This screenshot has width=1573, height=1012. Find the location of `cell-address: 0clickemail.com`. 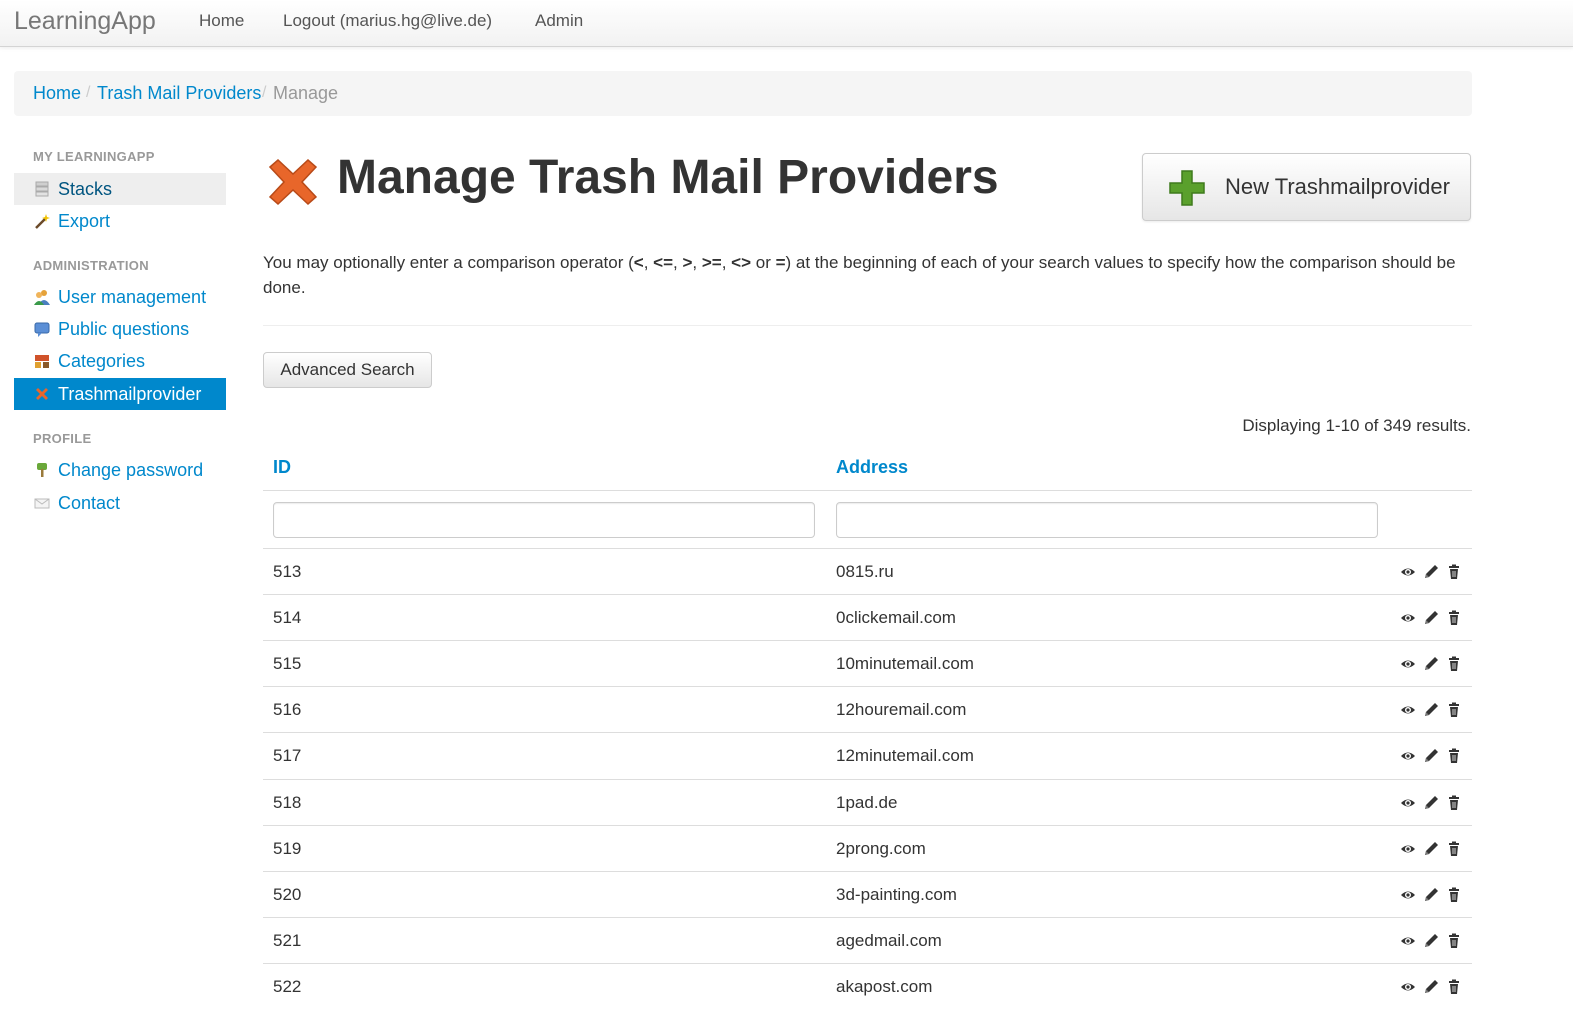

cell-address: 0clickemail.com is located at coordinates (896, 618).